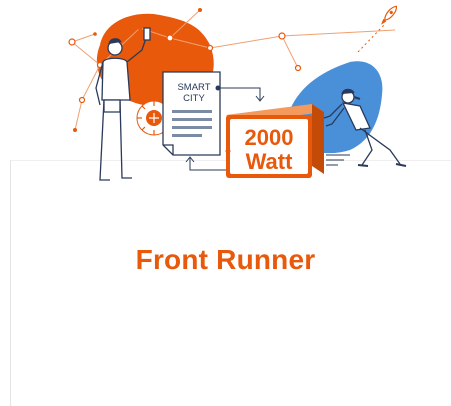 The width and height of the screenshot is (451, 406). What do you see at coordinates (338, 160) in the screenshot?
I see `motion-lines` at bounding box center [338, 160].